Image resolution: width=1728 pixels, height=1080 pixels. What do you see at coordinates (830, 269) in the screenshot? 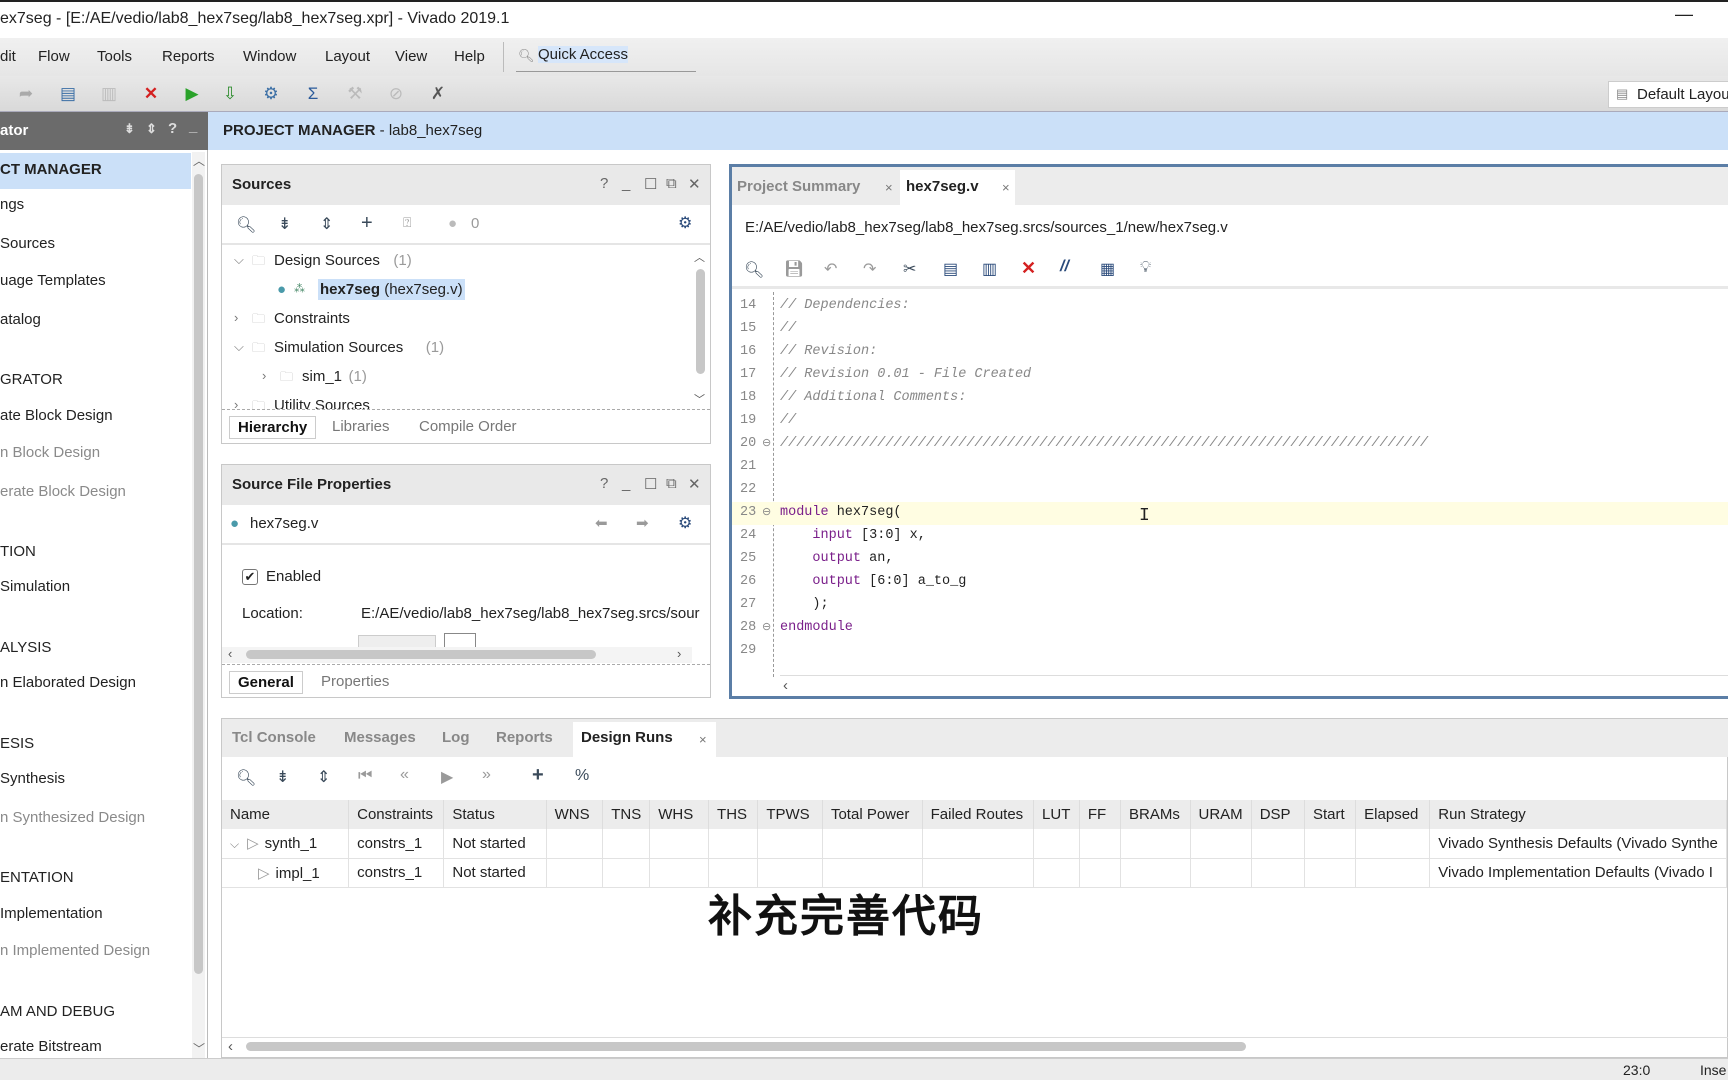
I see `undo-icon: ↶` at bounding box center [830, 269].